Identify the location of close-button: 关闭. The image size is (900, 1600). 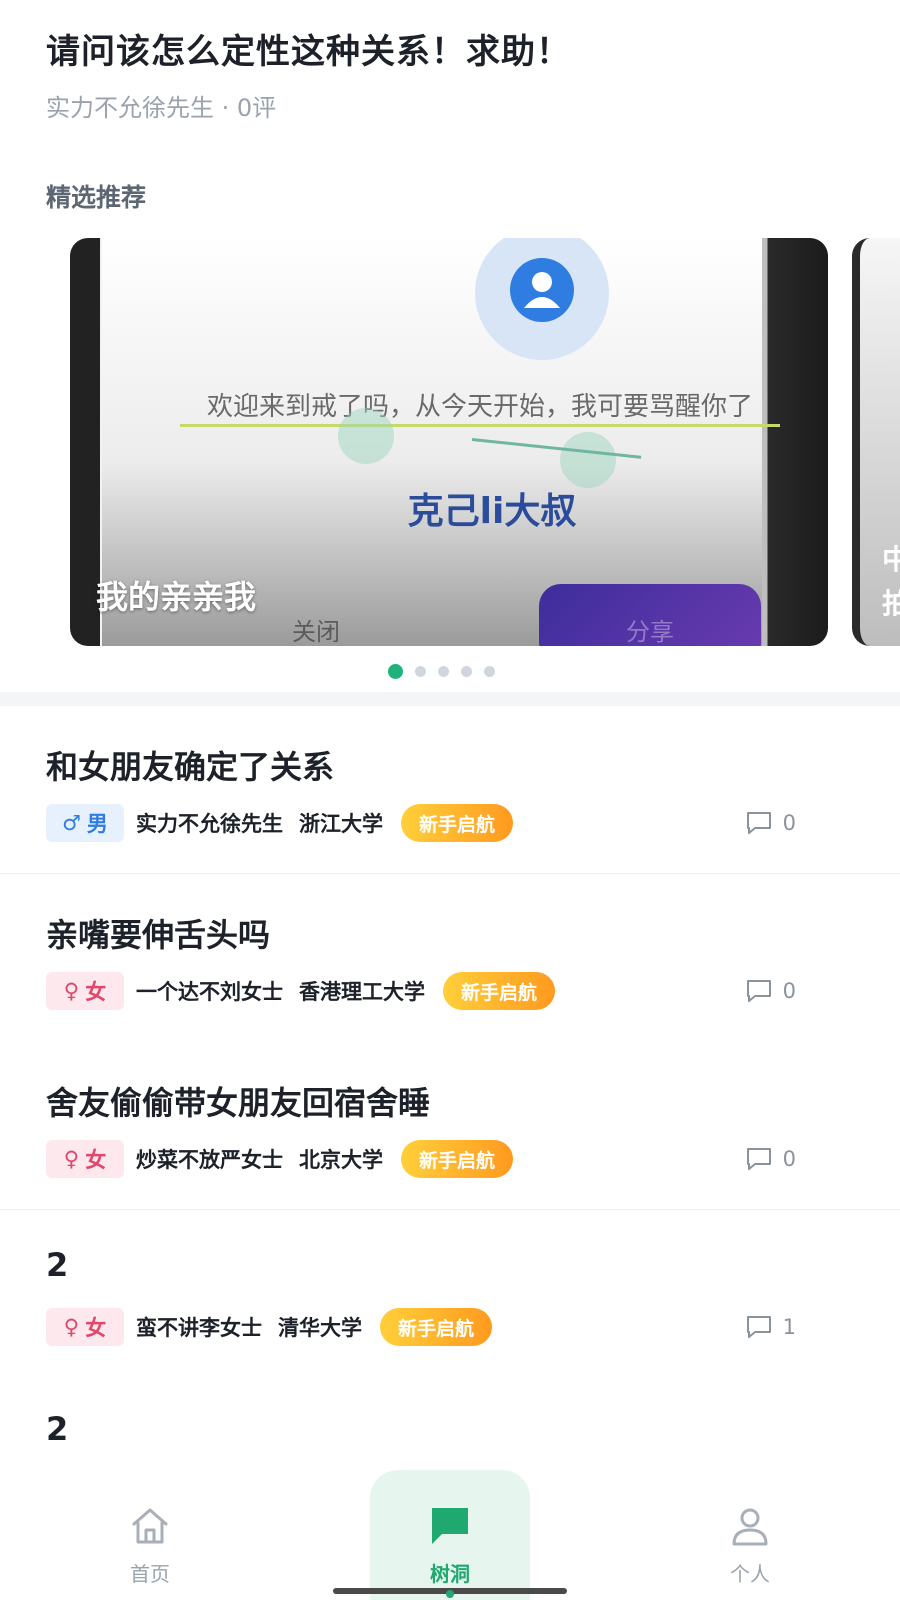
(316, 632).